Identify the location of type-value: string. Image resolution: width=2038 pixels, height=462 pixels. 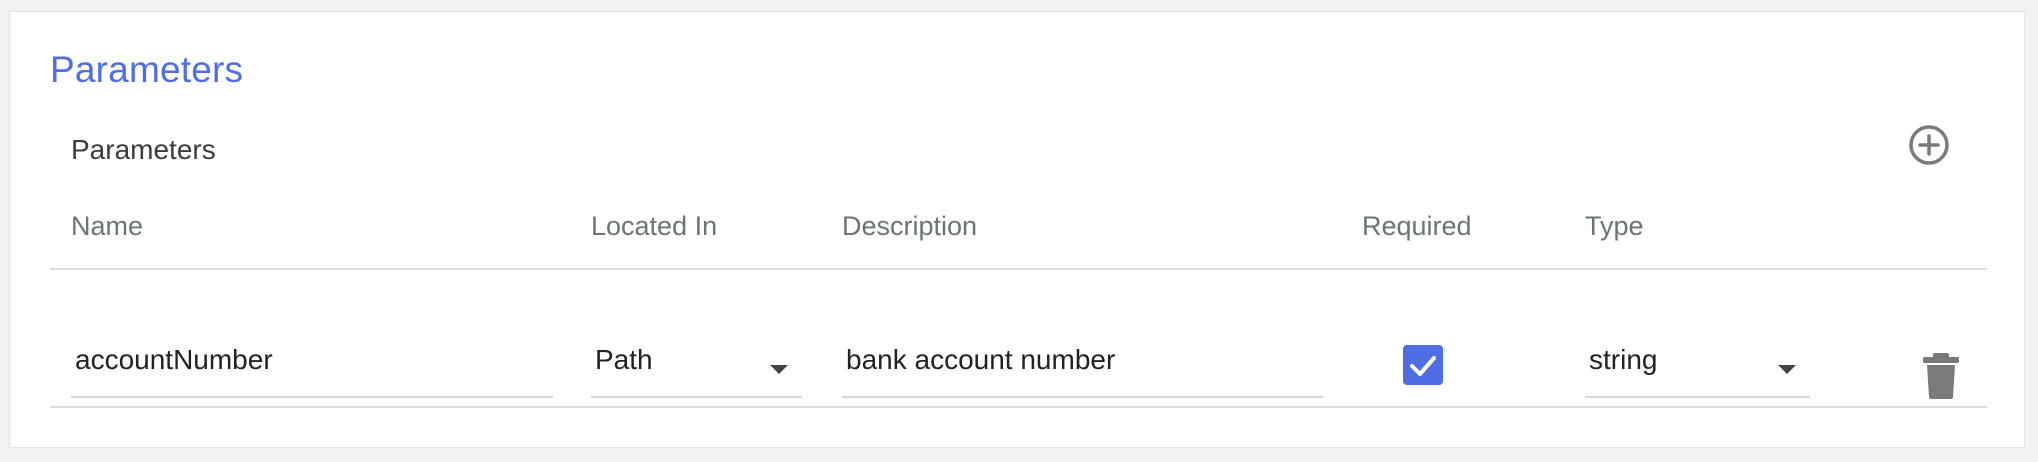
(1623, 359).